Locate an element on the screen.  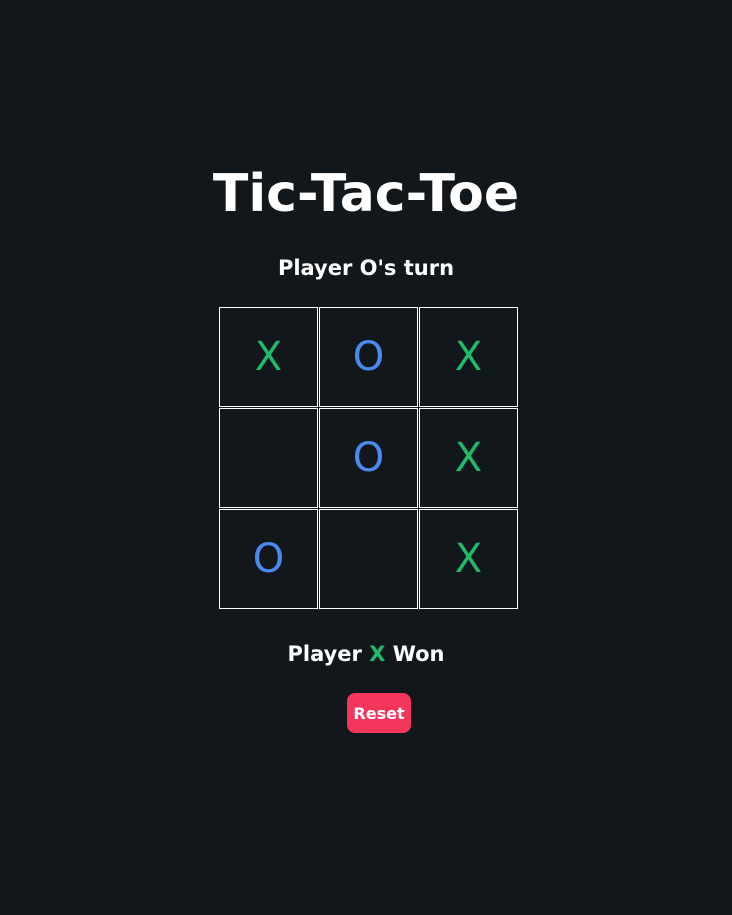
board-cell-7: O is located at coordinates (268, 559).